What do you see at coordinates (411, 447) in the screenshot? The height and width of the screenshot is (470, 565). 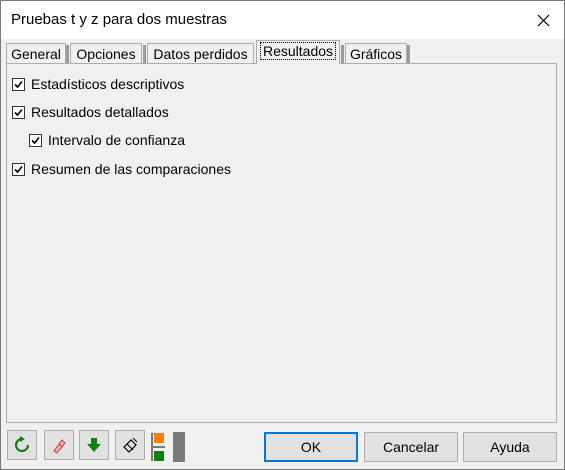 I see `cancel-button: Cancelar` at bounding box center [411, 447].